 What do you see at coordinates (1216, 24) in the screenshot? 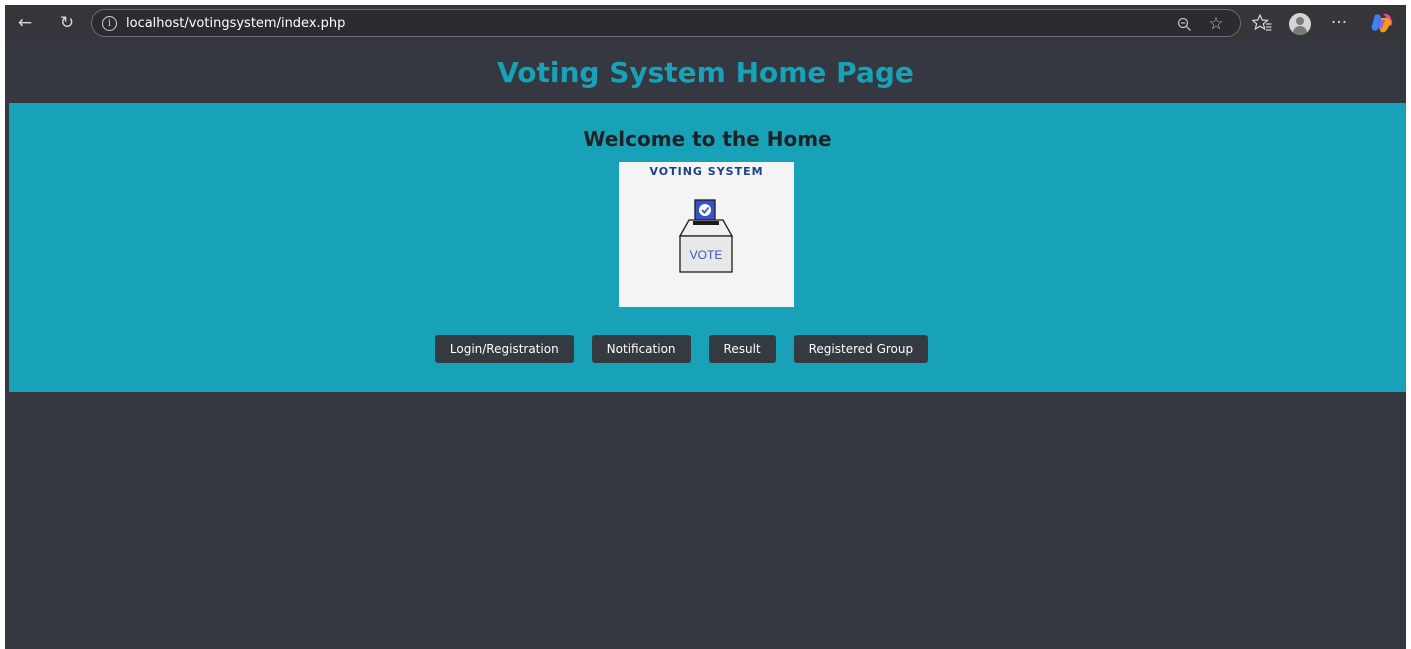
I see `star-icon: ☆` at bounding box center [1216, 24].